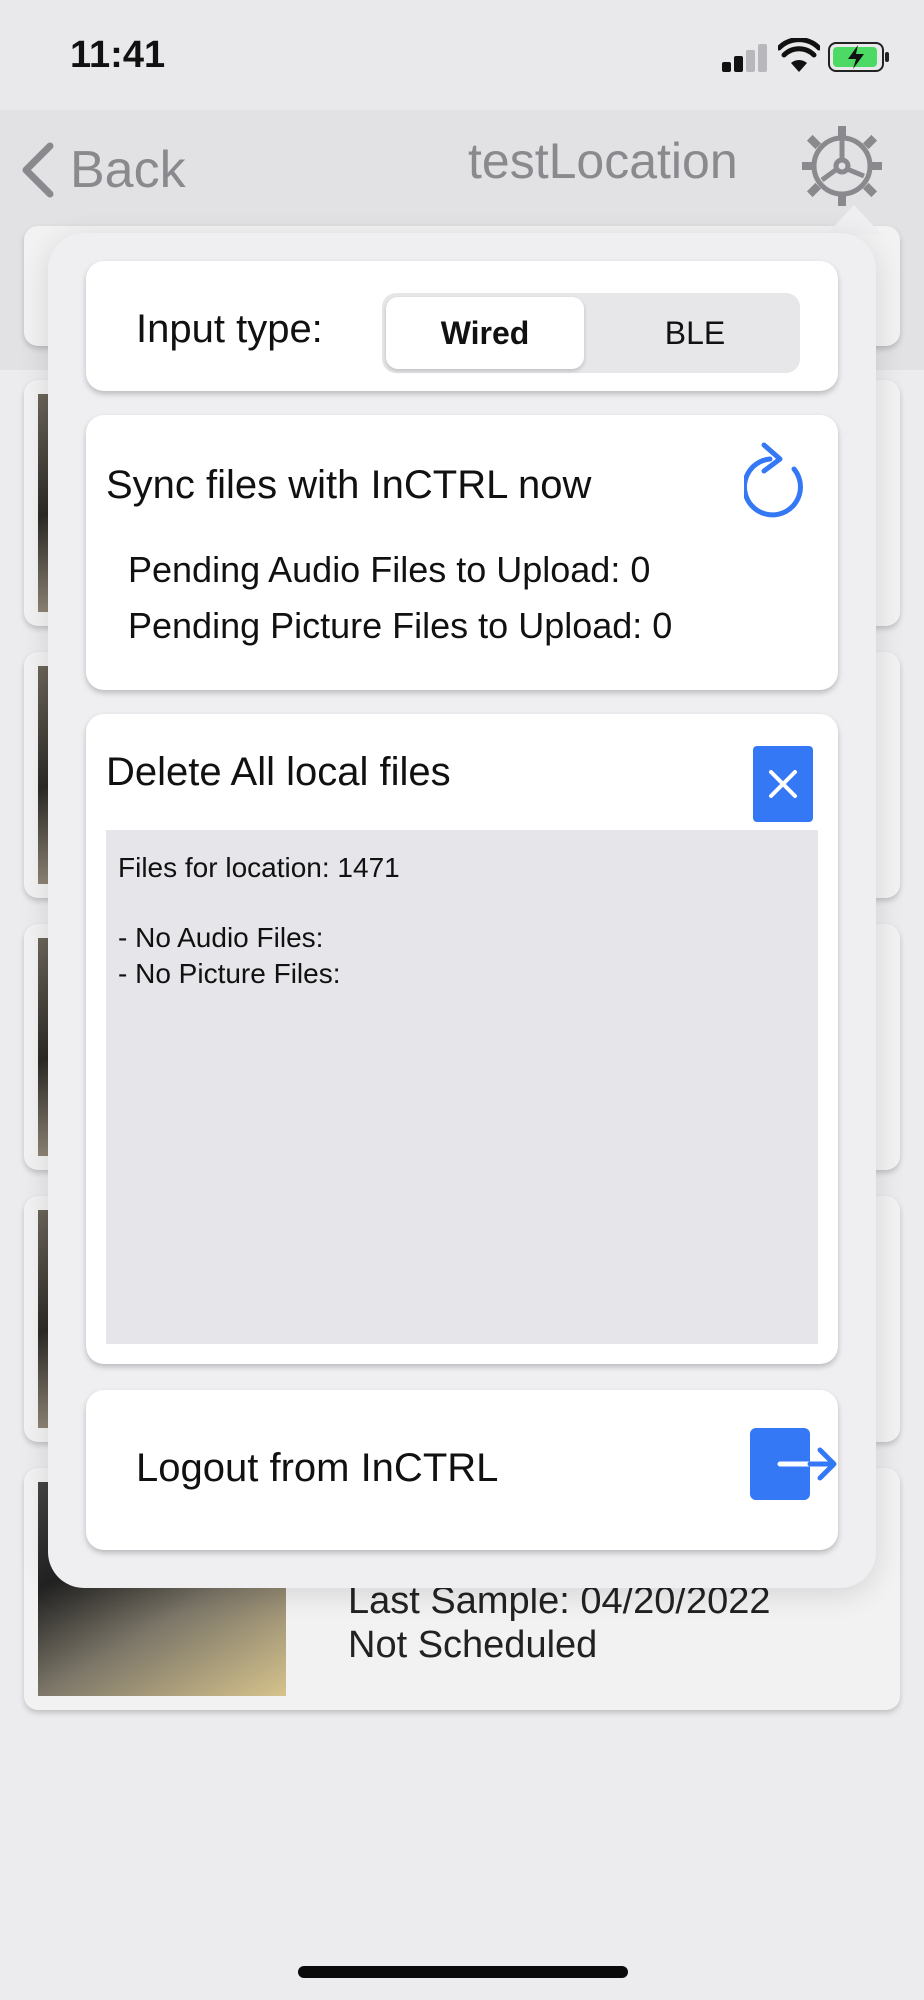 The image size is (924, 2000). I want to click on battery-charging-icon, so click(858, 57).